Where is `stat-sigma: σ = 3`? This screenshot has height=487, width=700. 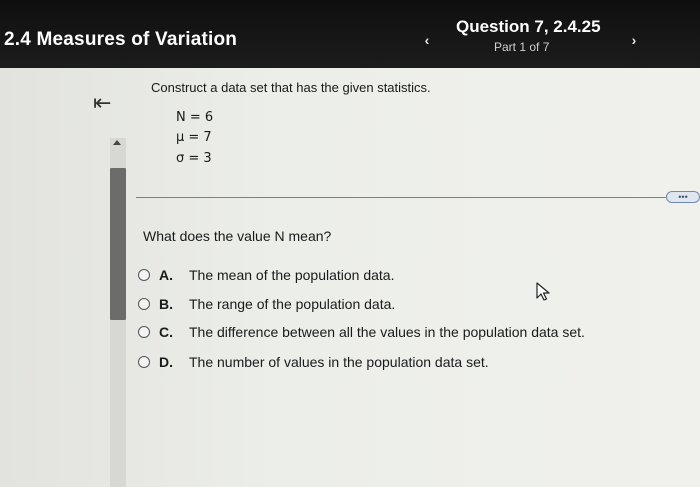 stat-sigma: σ = 3 is located at coordinates (194, 158).